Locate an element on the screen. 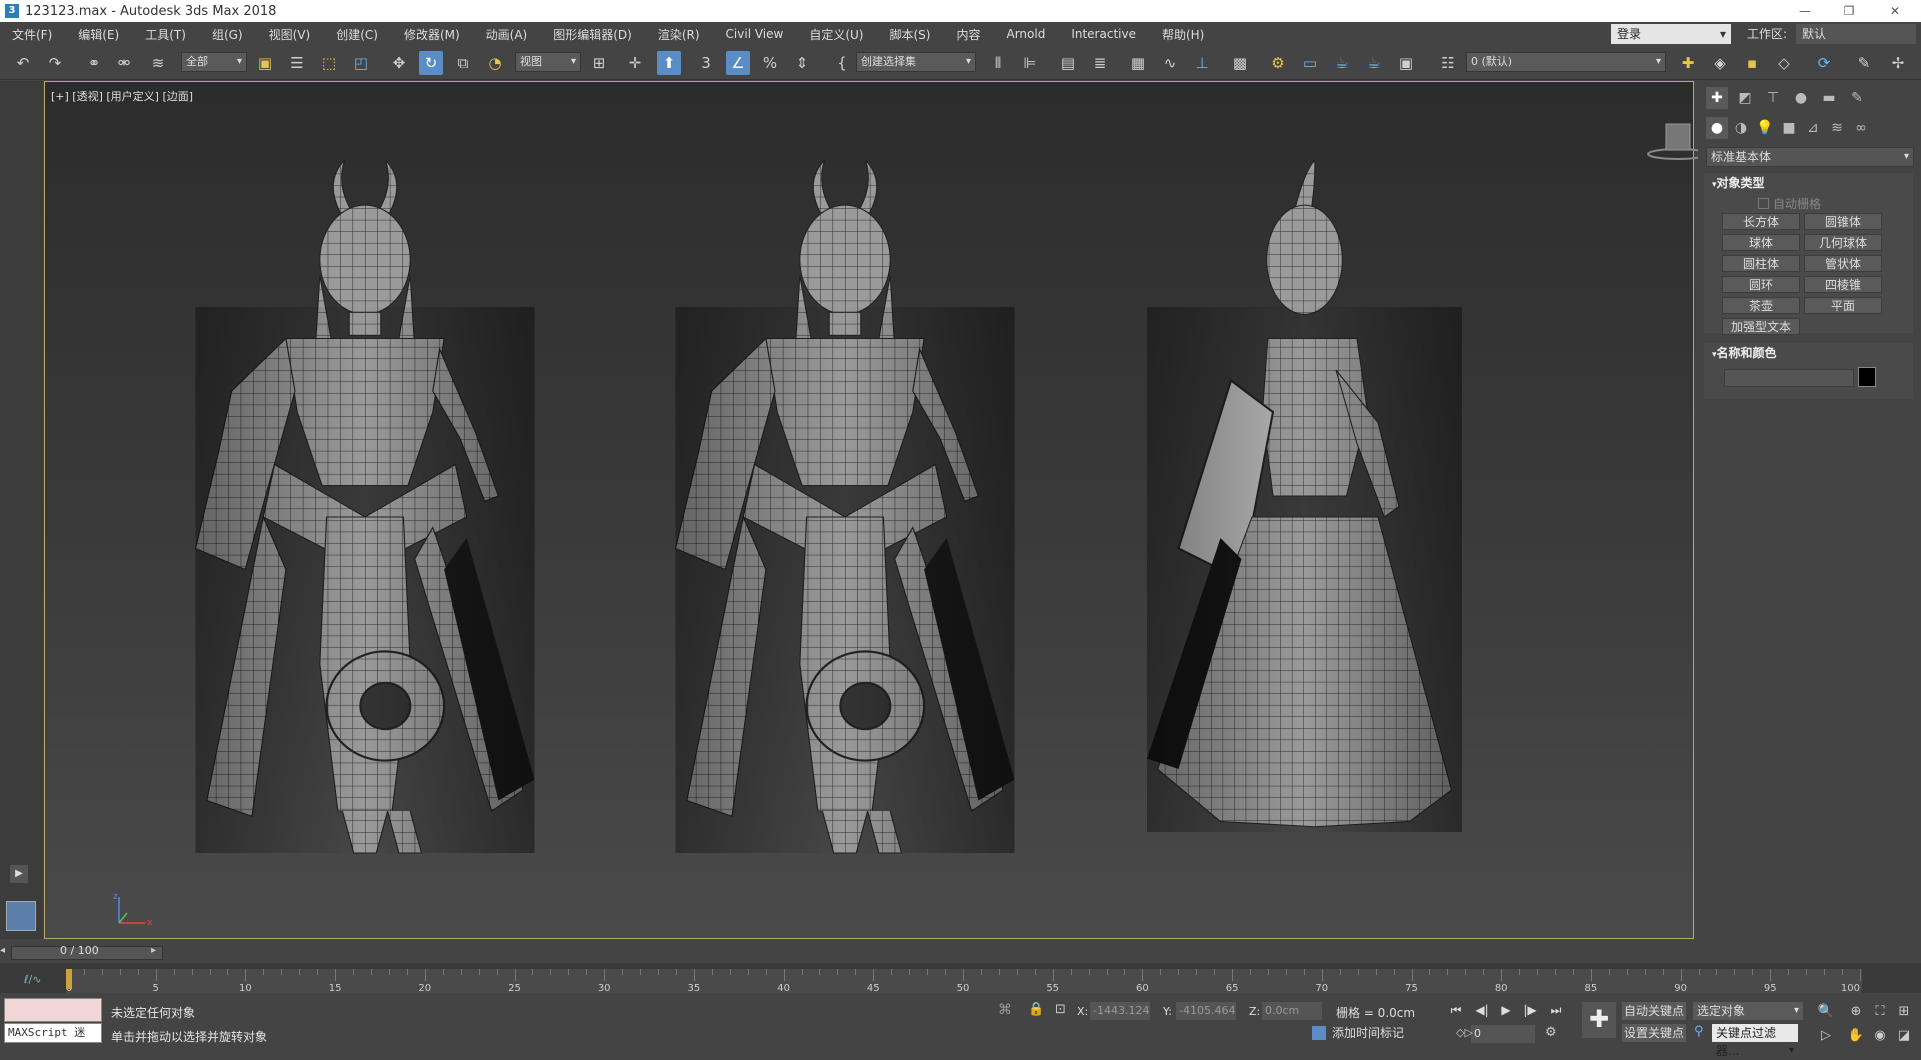 This screenshot has height=1060, width=1921. select-scale-icon: ⧉ is located at coordinates (463, 63).